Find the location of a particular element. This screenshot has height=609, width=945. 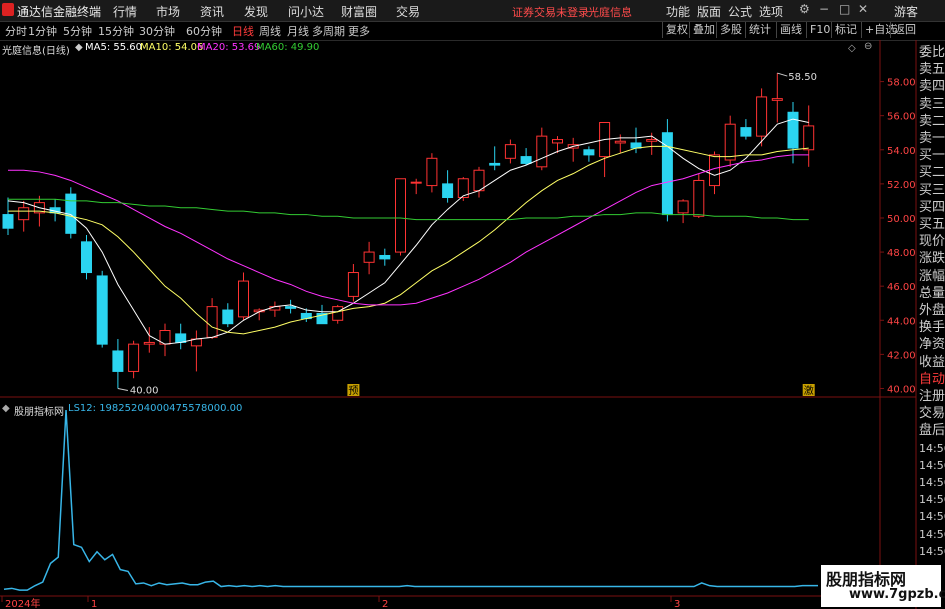

high-pointer is located at coordinates (782, 74).